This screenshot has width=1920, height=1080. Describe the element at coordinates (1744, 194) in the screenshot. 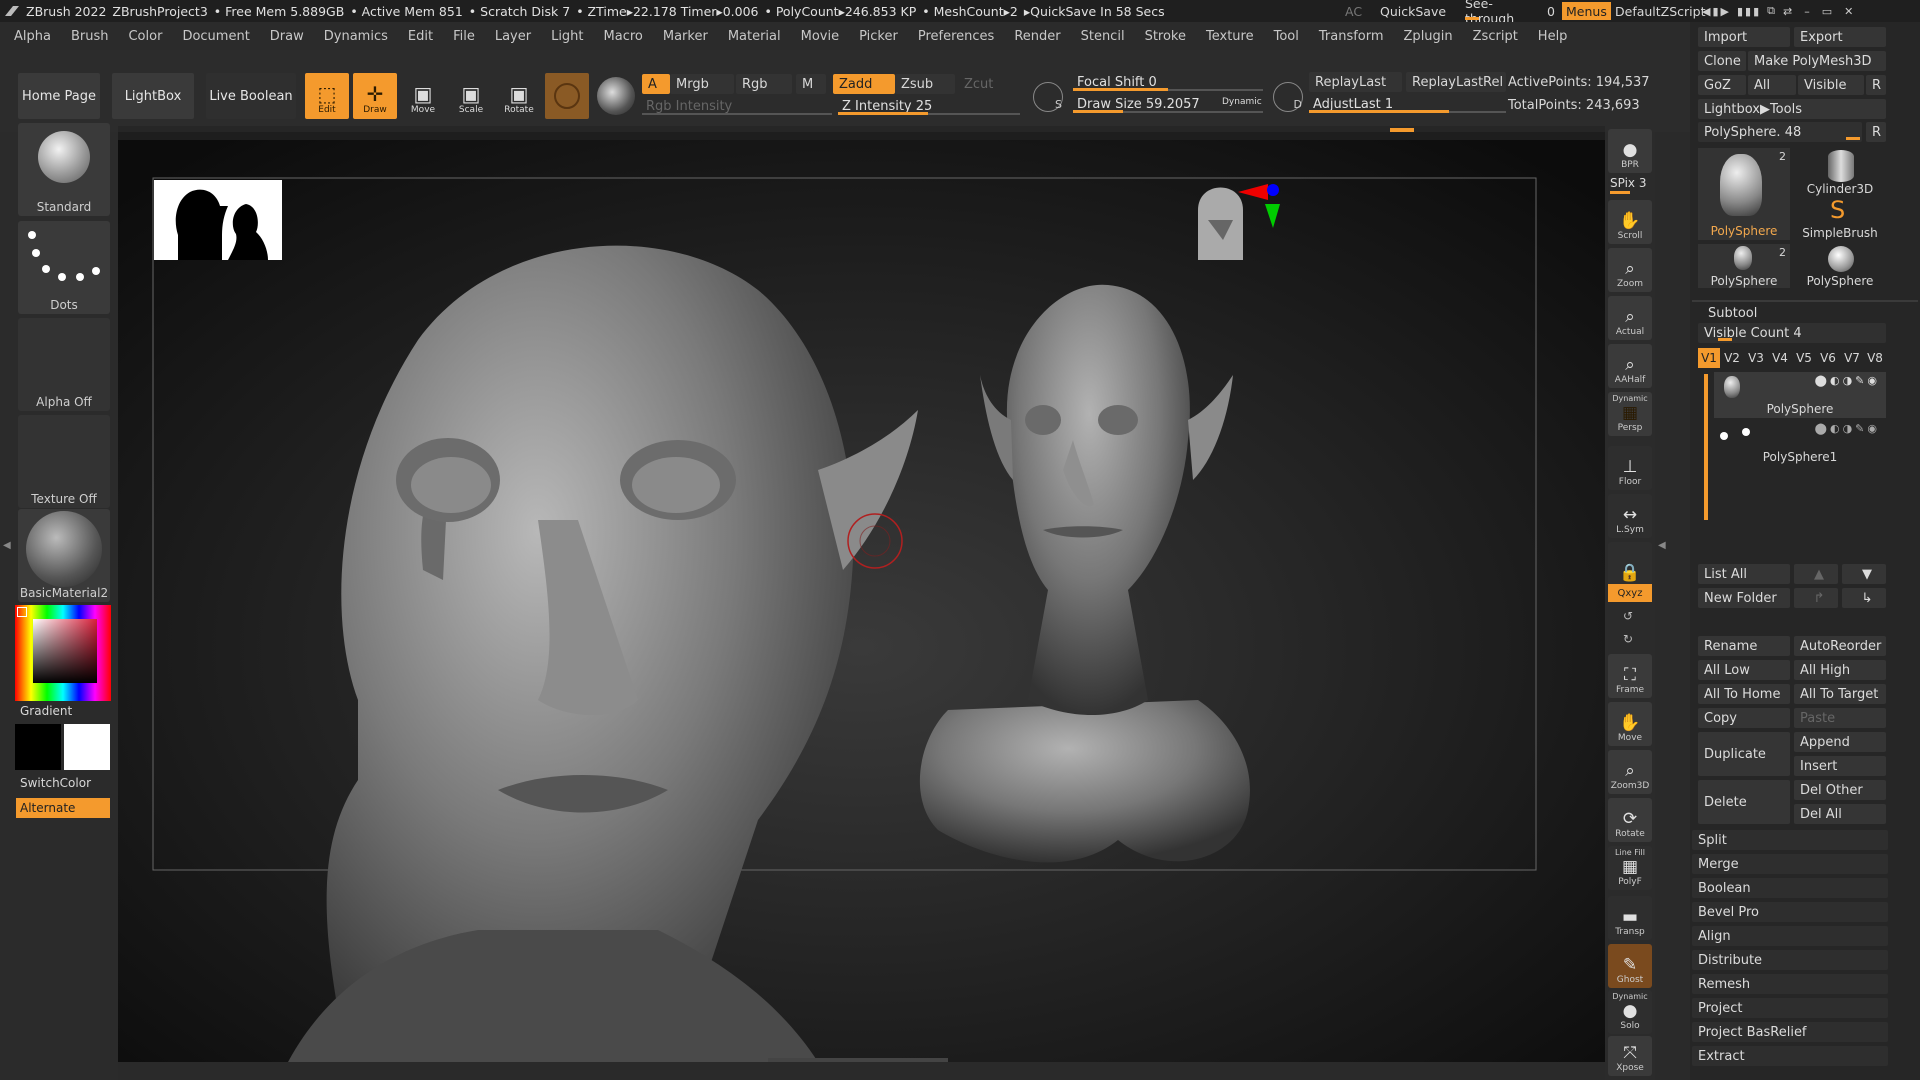

I see `tool-slot-polysphere: 2 PolySphere` at that location.